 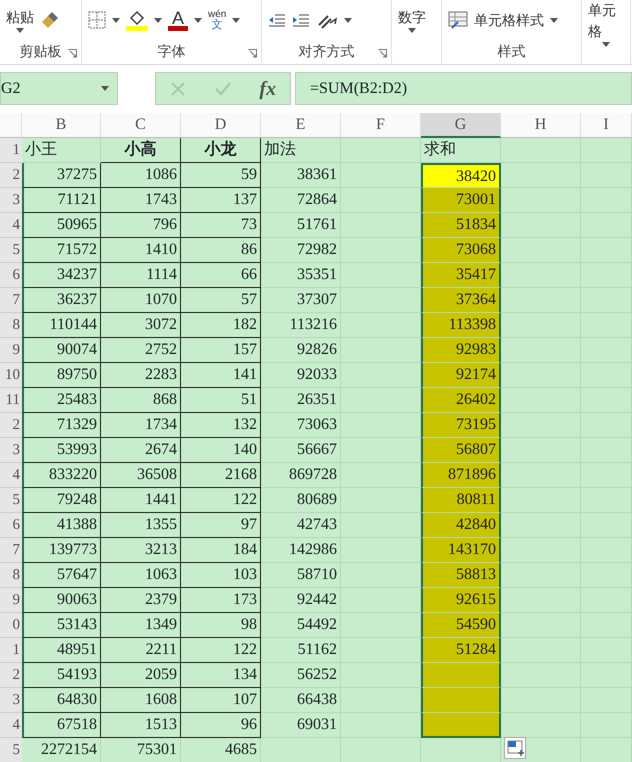 What do you see at coordinates (301, 400) in the screenshot?
I see `table-cell: 26351` at bounding box center [301, 400].